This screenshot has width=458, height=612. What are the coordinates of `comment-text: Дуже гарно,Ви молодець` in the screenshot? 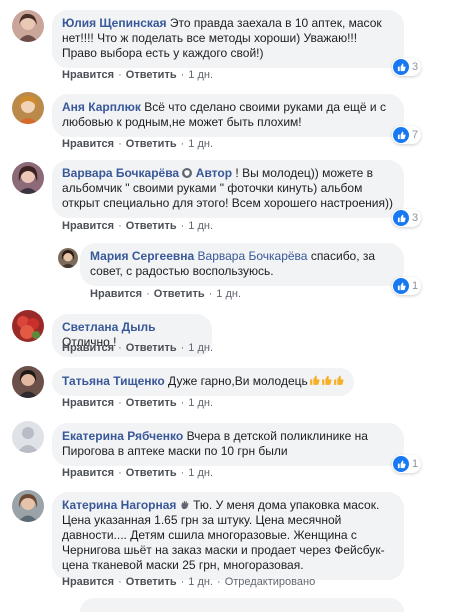 It's located at (238, 381).